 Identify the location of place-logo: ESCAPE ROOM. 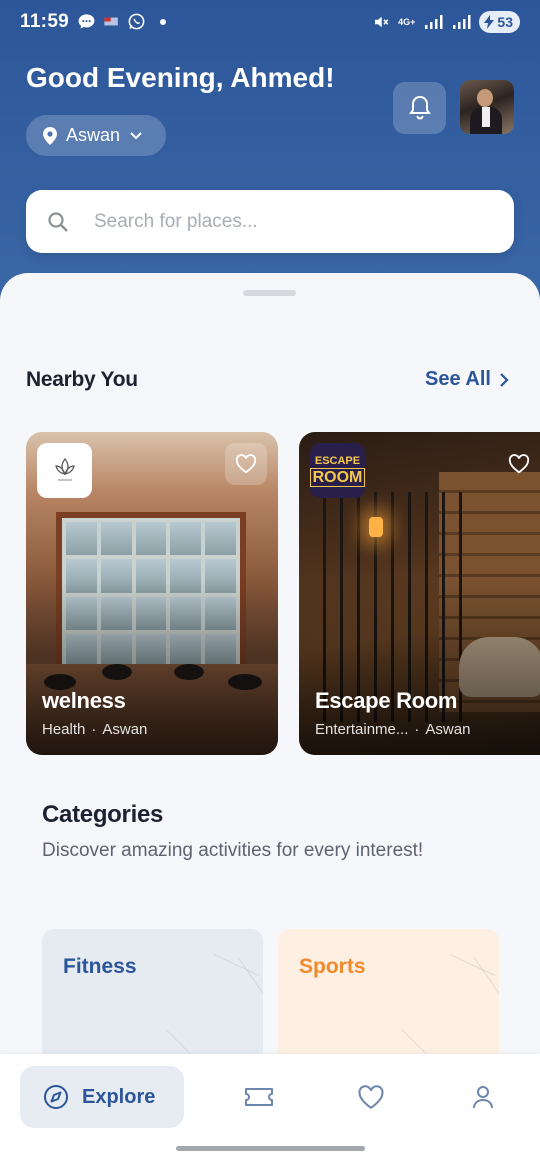
(337, 470).